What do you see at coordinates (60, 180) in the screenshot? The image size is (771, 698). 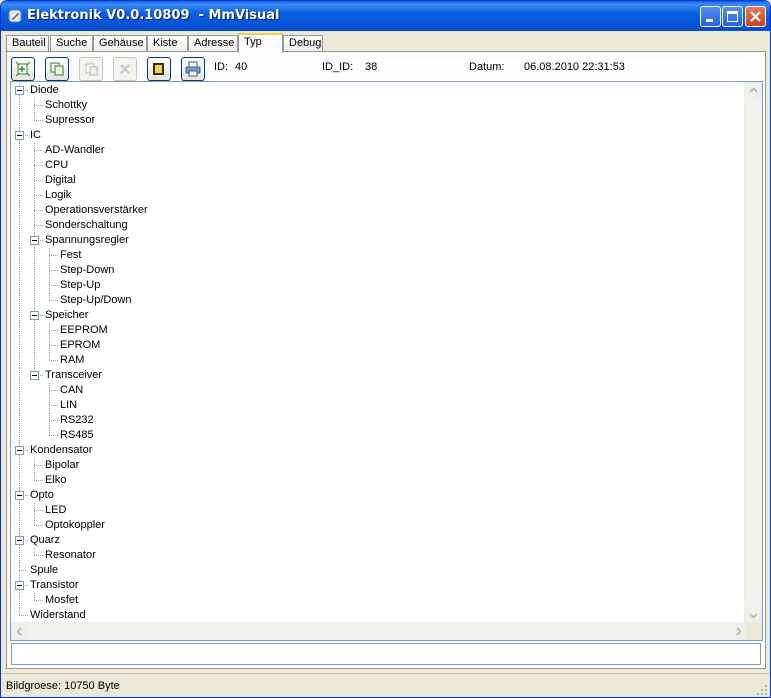 I see `tree-node: Digital` at bounding box center [60, 180].